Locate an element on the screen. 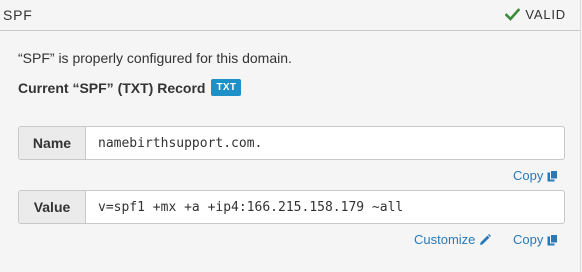  status-indicator: VALID is located at coordinates (535, 14).